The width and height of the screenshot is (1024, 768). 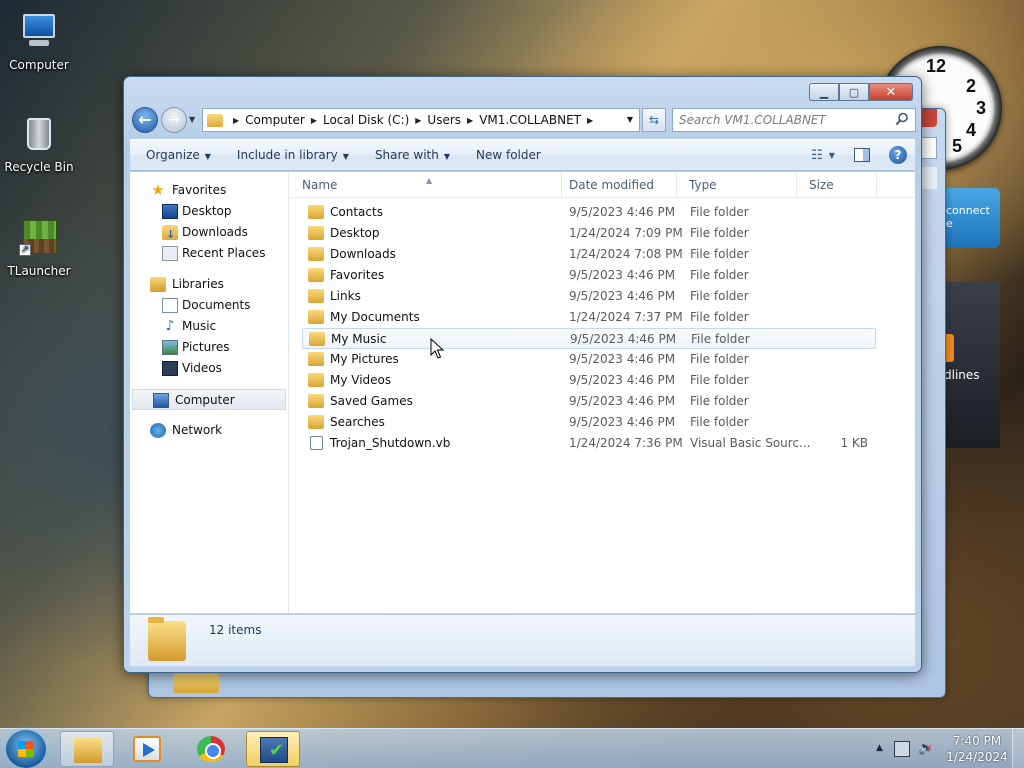 What do you see at coordinates (426, 185) in the screenshot?
I see `column-header-name: Name ▲` at bounding box center [426, 185].